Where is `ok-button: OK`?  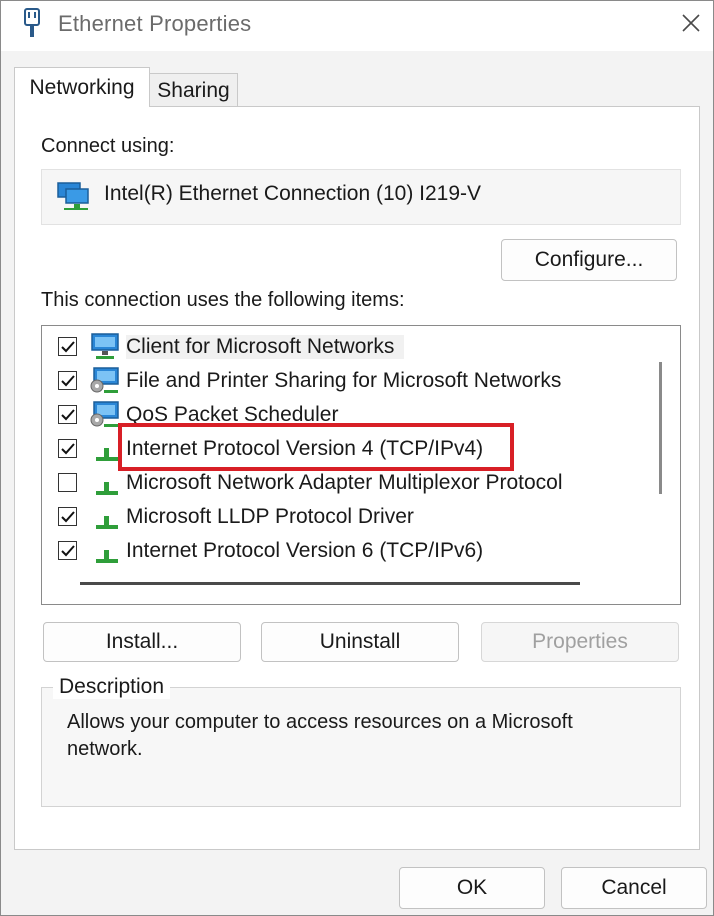 ok-button: OK is located at coordinates (472, 888).